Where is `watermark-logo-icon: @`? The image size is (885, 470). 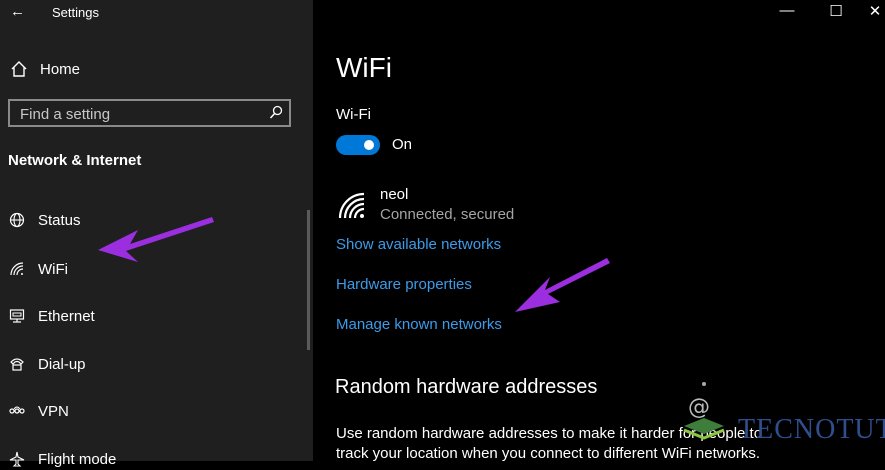
watermark-logo-icon: @ is located at coordinates (706, 415).